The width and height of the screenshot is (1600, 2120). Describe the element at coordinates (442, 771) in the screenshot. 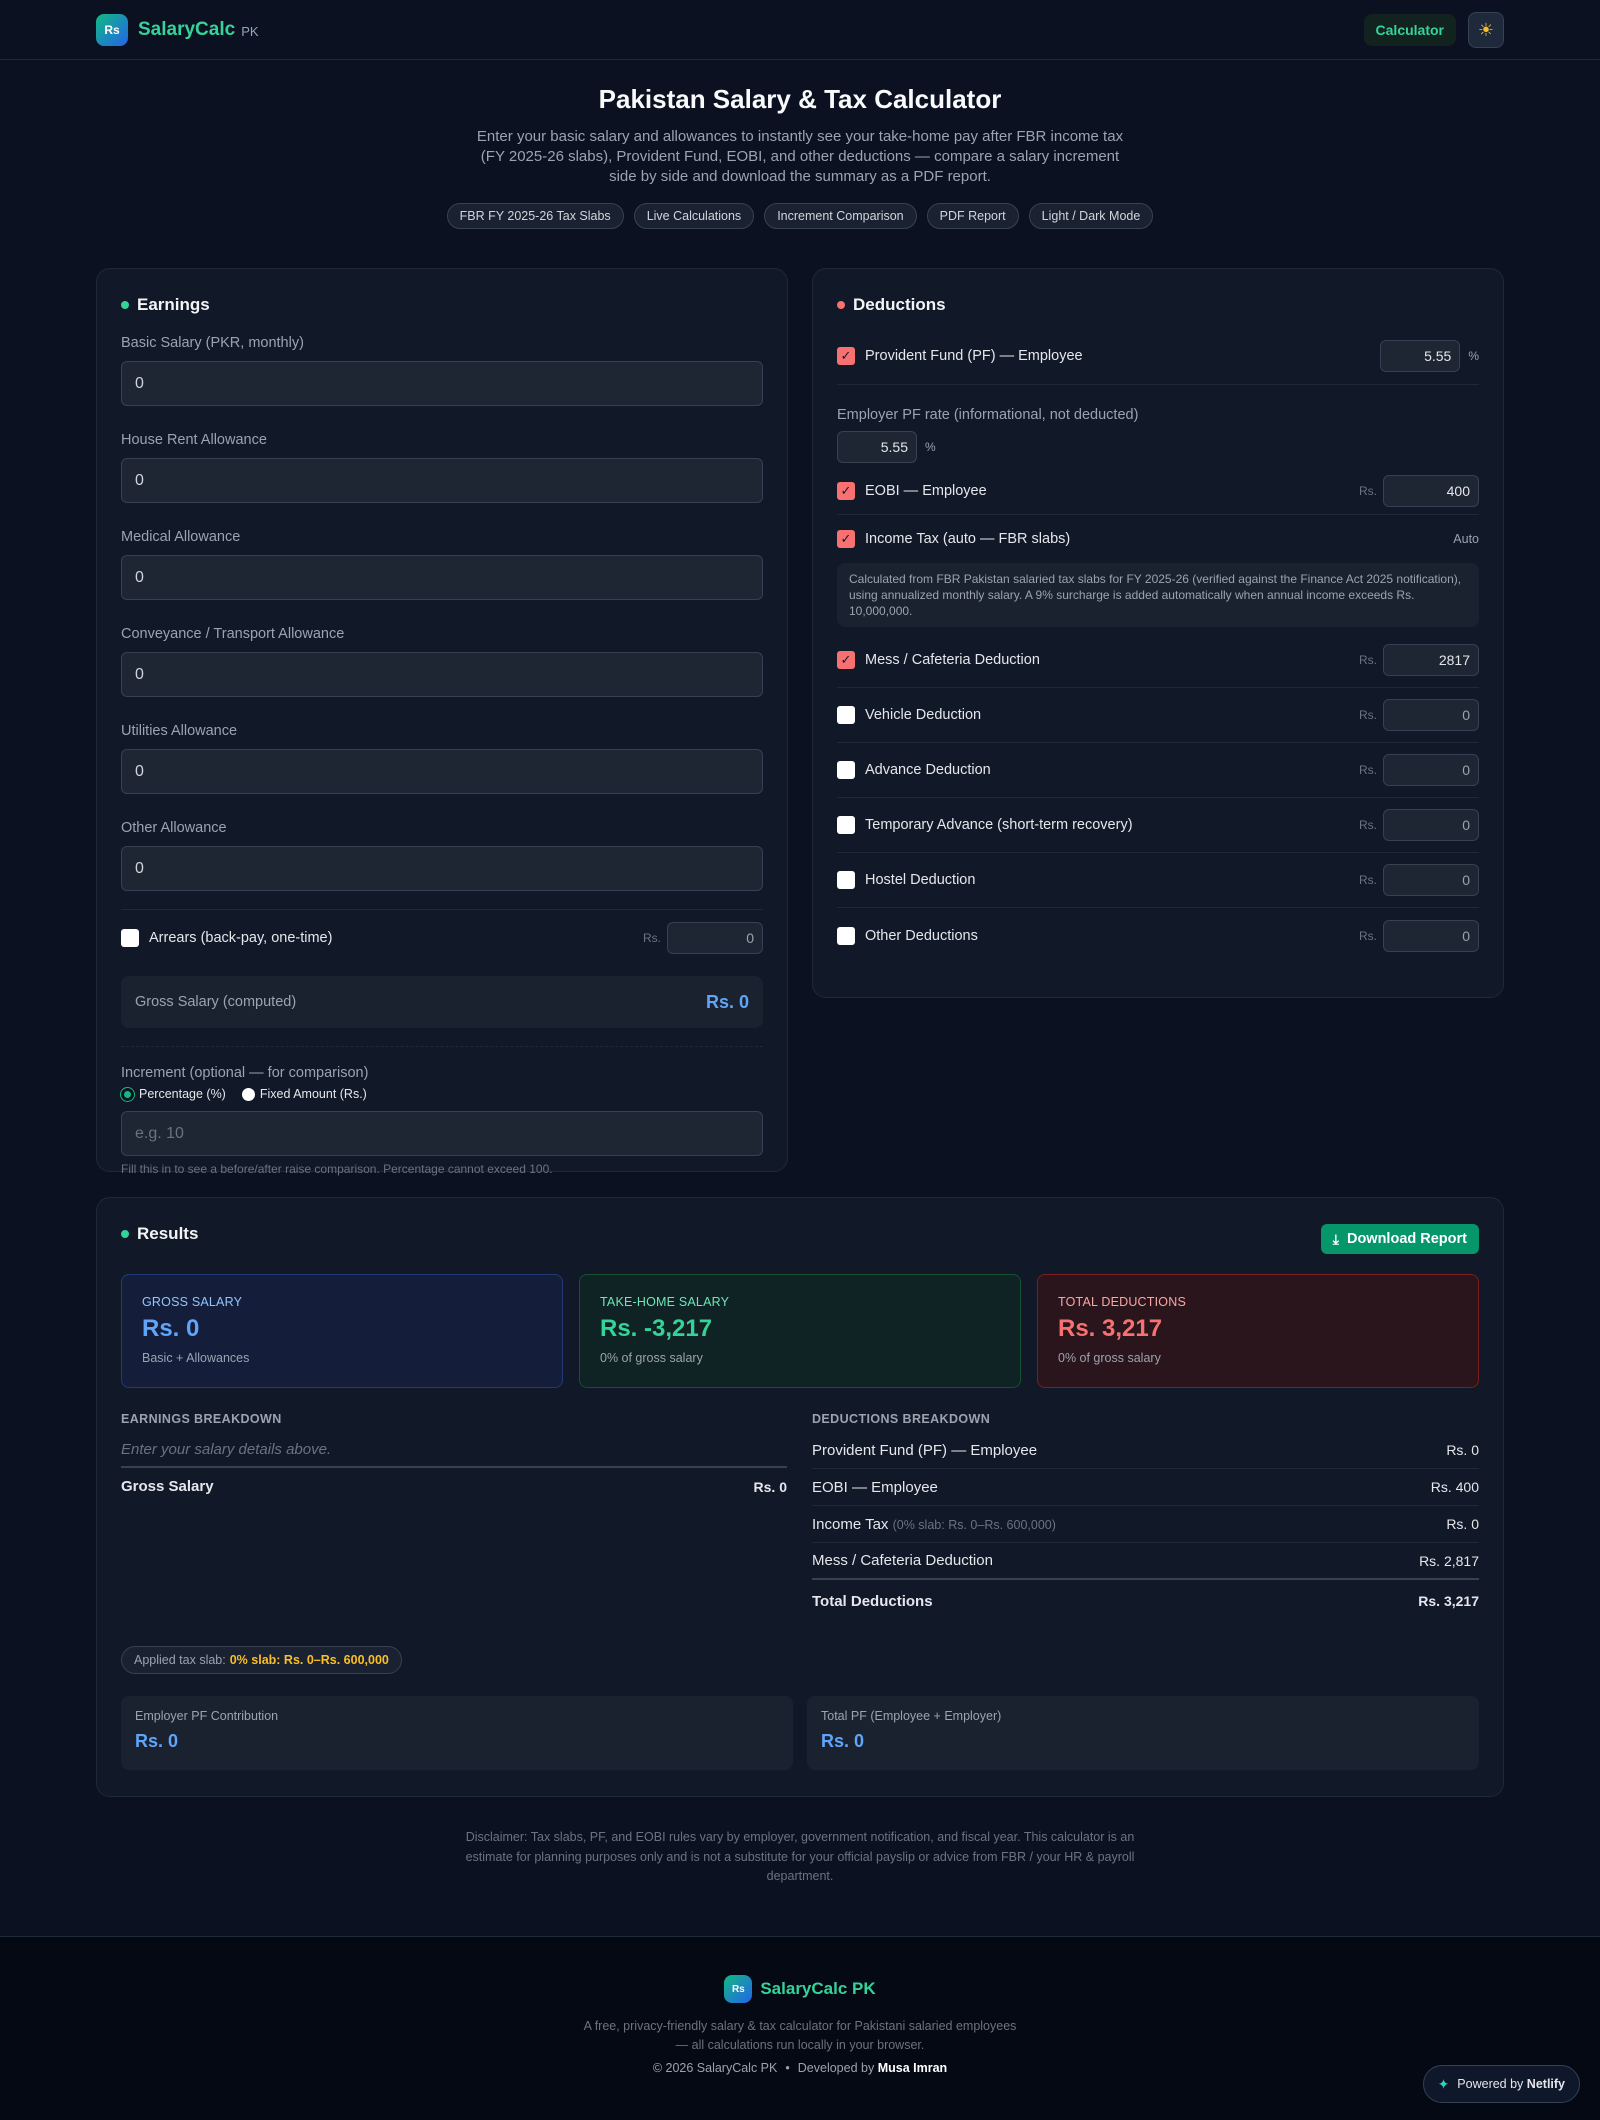

I see `utilities-allowance-input: 0` at that location.